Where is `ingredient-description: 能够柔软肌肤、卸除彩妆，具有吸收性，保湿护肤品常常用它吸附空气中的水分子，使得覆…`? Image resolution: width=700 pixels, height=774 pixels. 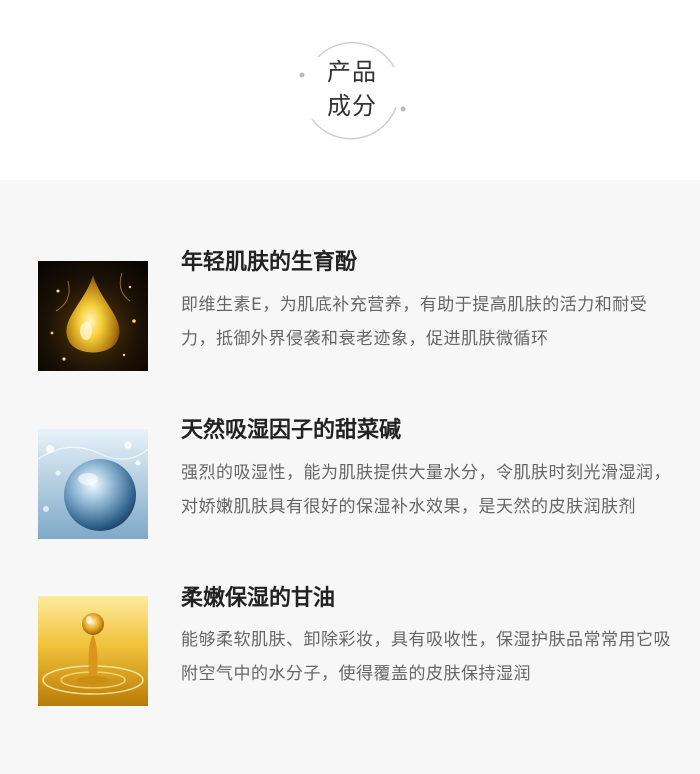 ingredient-description: 能够柔软肌肤、卸除彩妆，具有吸收性，保湿护肤品常常用它吸附空气中的水分子，使得覆… is located at coordinates (426, 657).